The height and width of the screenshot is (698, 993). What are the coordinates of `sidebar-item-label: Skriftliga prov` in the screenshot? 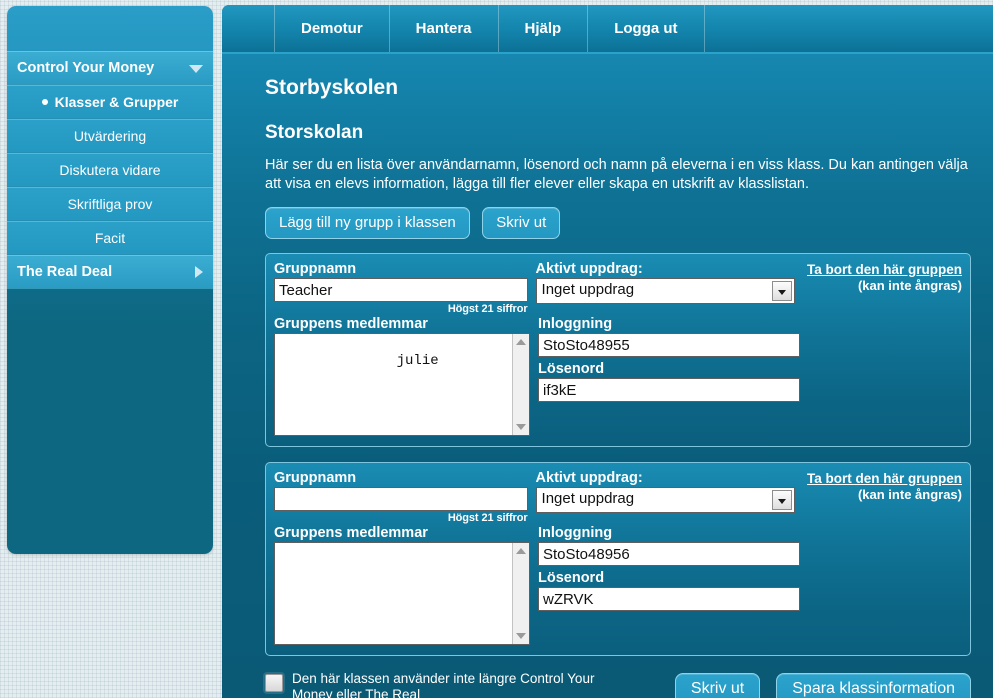 It's located at (110, 204).